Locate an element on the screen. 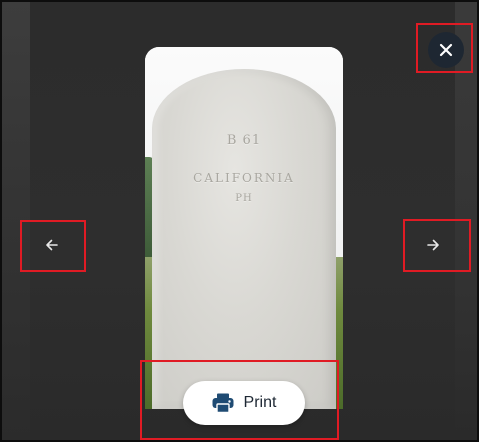 The width and height of the screenshot is (479, 442). next-photo-button is located at coordinates (433, 245).